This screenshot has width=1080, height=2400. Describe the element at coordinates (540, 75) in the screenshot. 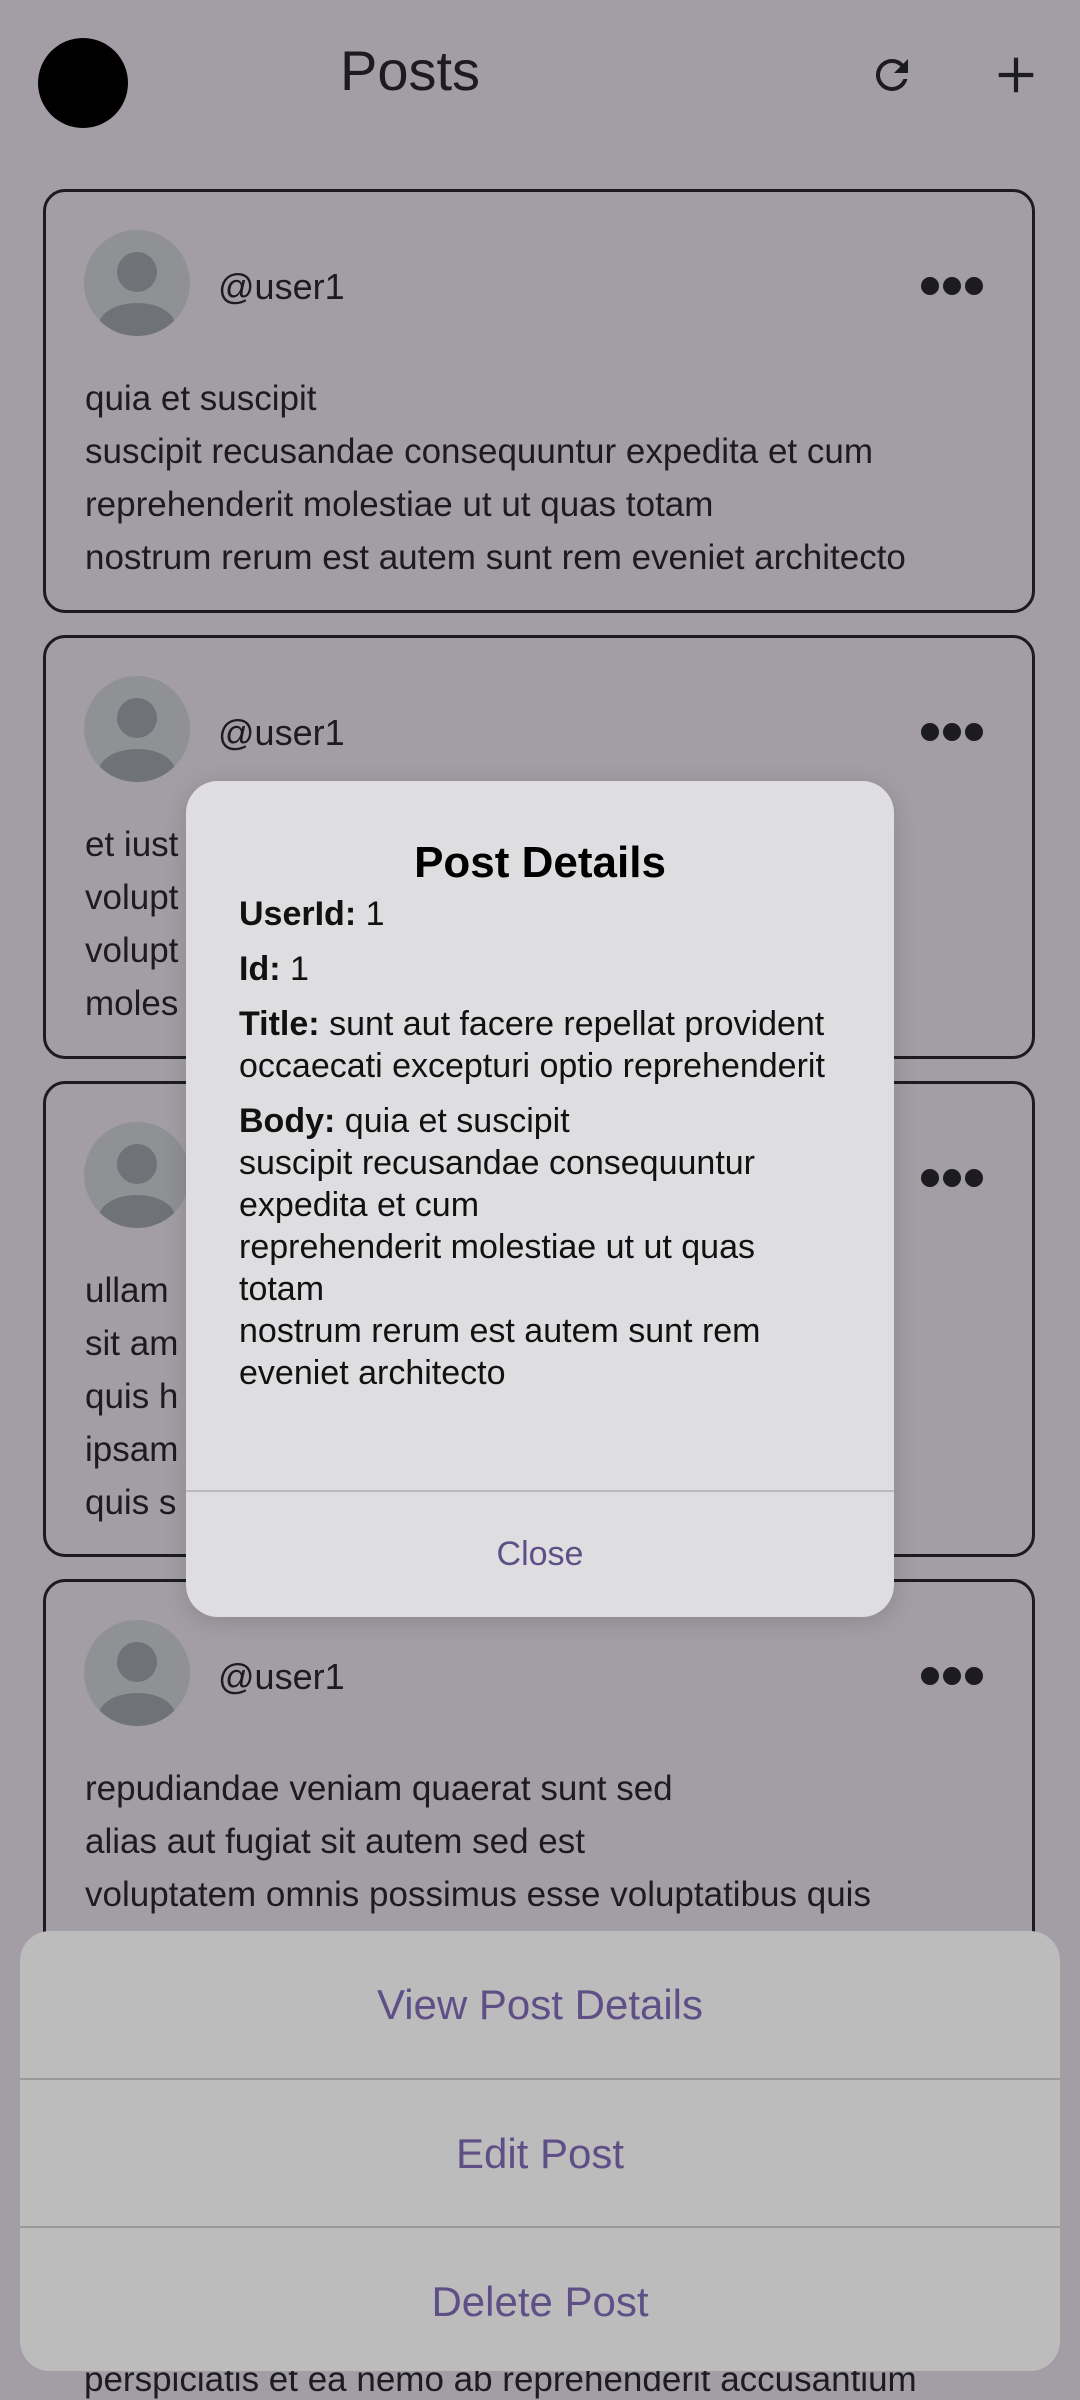

I see `app-bar: Posts` at that location.